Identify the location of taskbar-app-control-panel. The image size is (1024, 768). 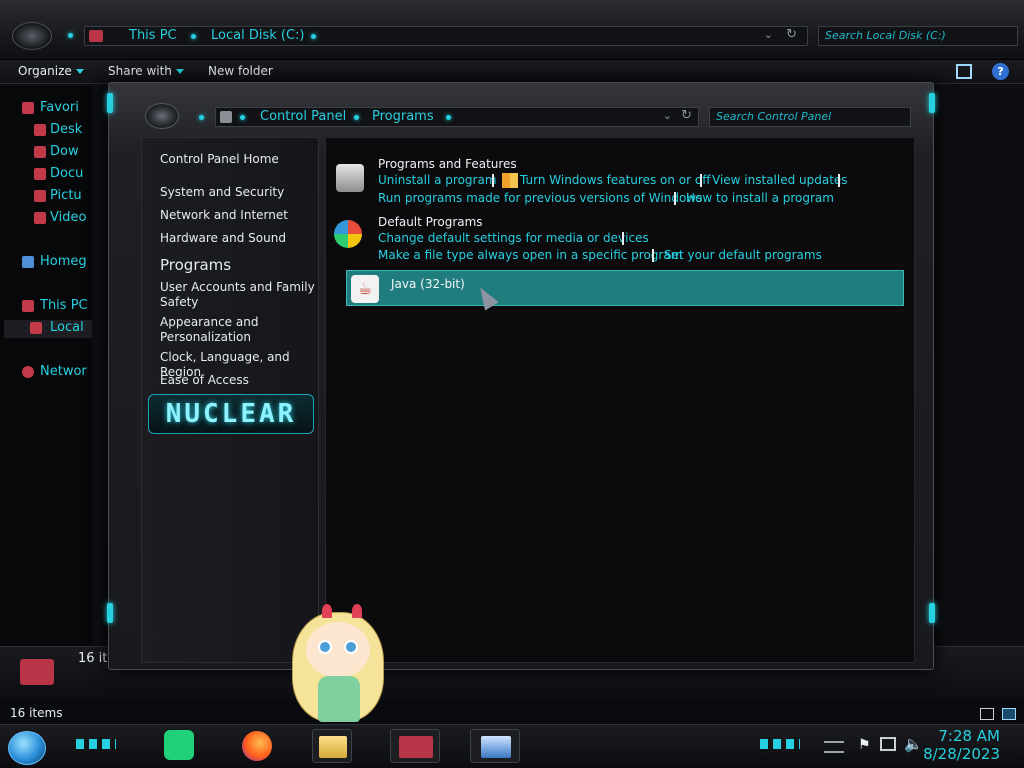
(415, 746).